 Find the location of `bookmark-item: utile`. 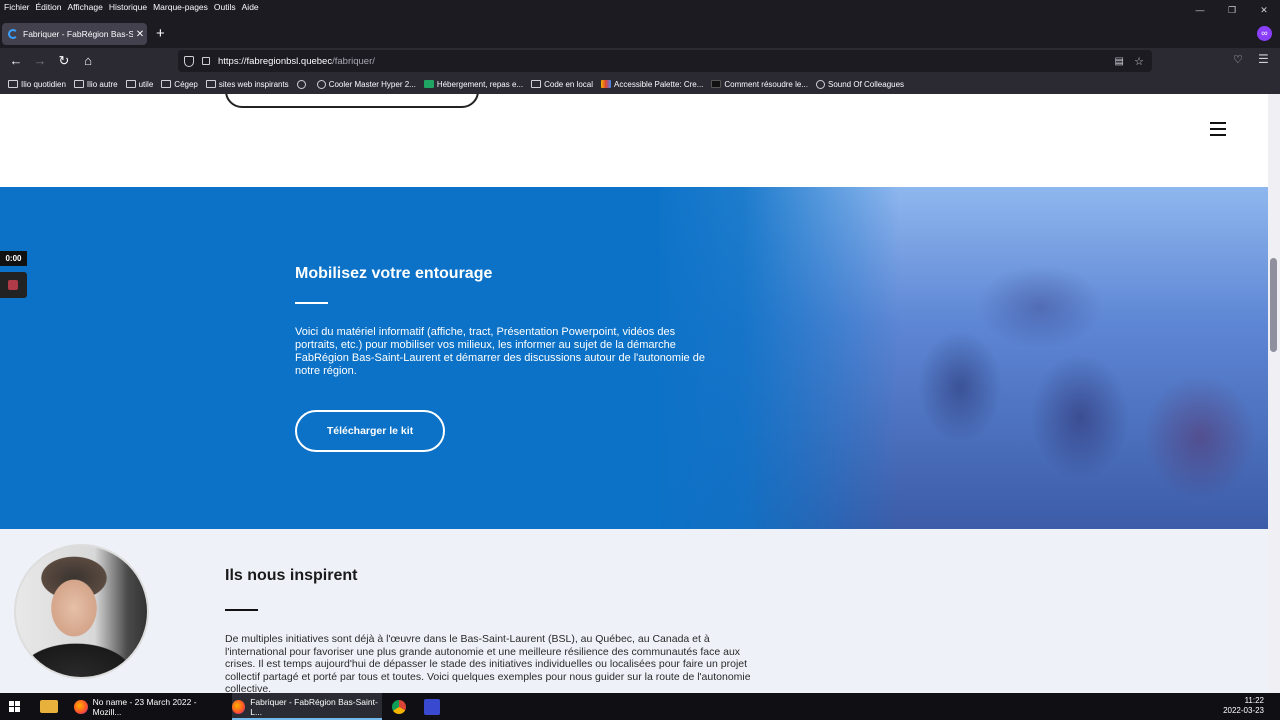

bookmark-item: utile is located at coordinates (139, 84).